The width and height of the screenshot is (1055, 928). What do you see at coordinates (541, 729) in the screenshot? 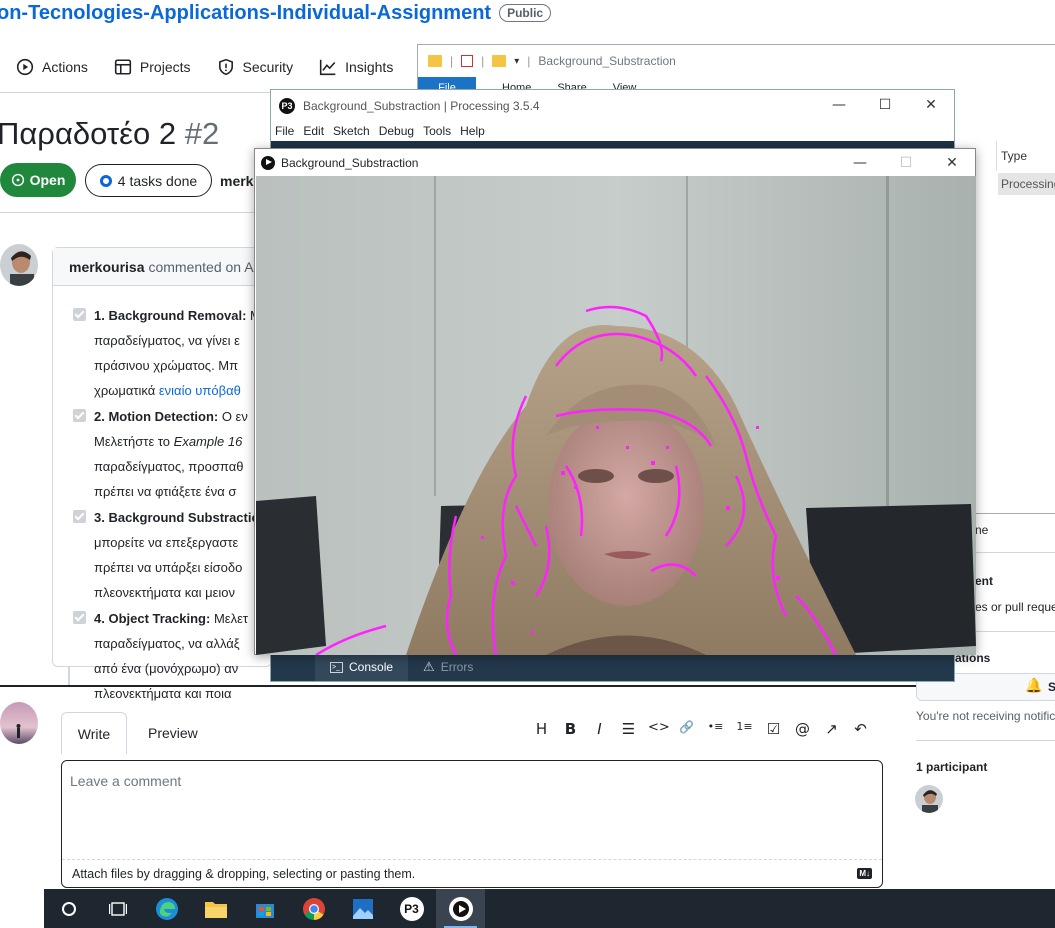
I see `heading-icon: H` at bounding box center [541, 729].